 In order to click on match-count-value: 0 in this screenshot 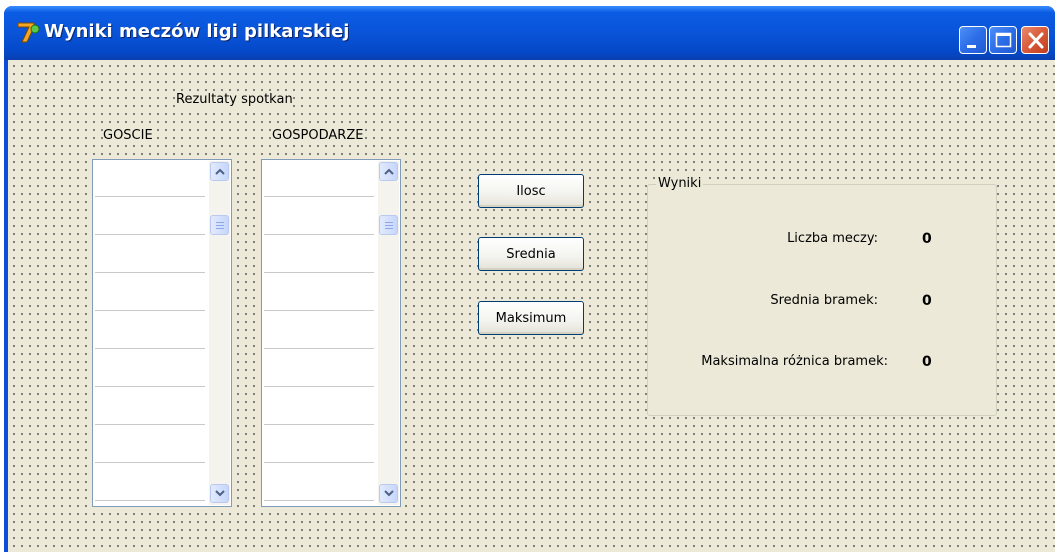, I will do `click(927, 239)`.